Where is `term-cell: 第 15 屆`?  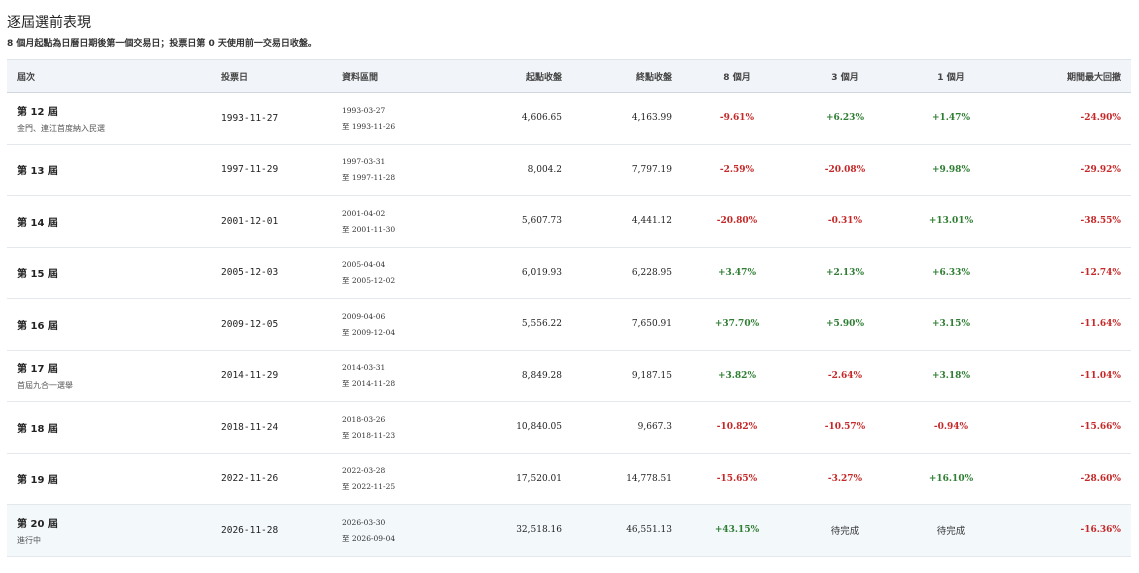 term-cell: 第 15 屆 is located at coordinates (109, 273).